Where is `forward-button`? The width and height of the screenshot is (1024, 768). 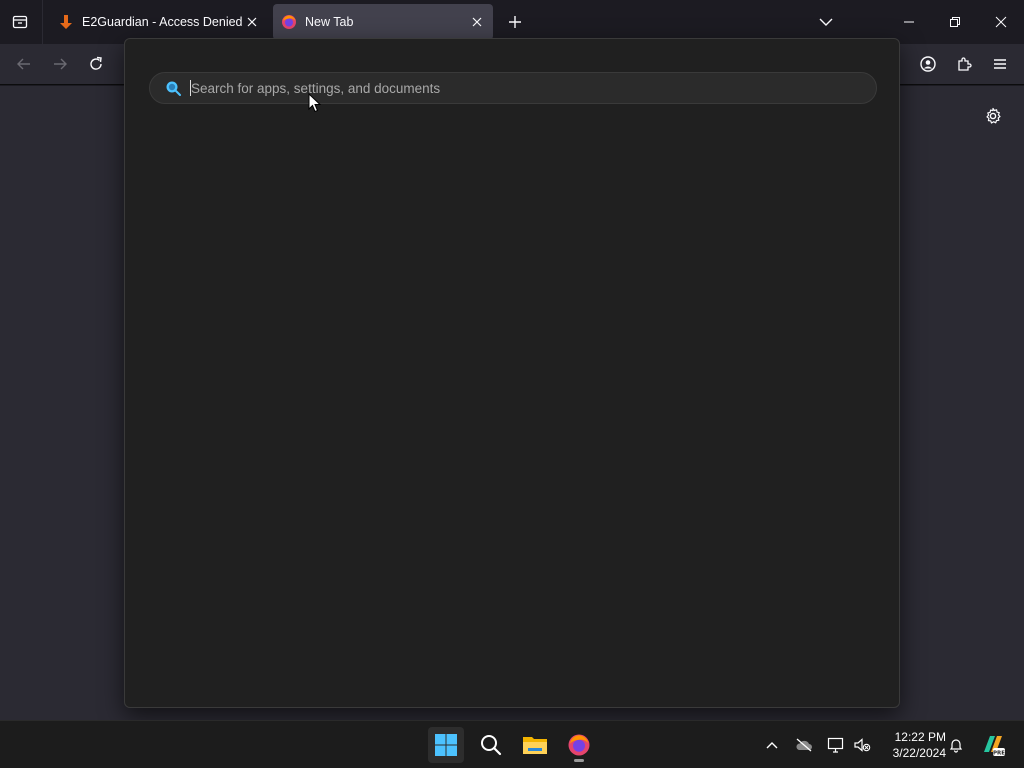 forward-button is located at coordinates (60, 64).